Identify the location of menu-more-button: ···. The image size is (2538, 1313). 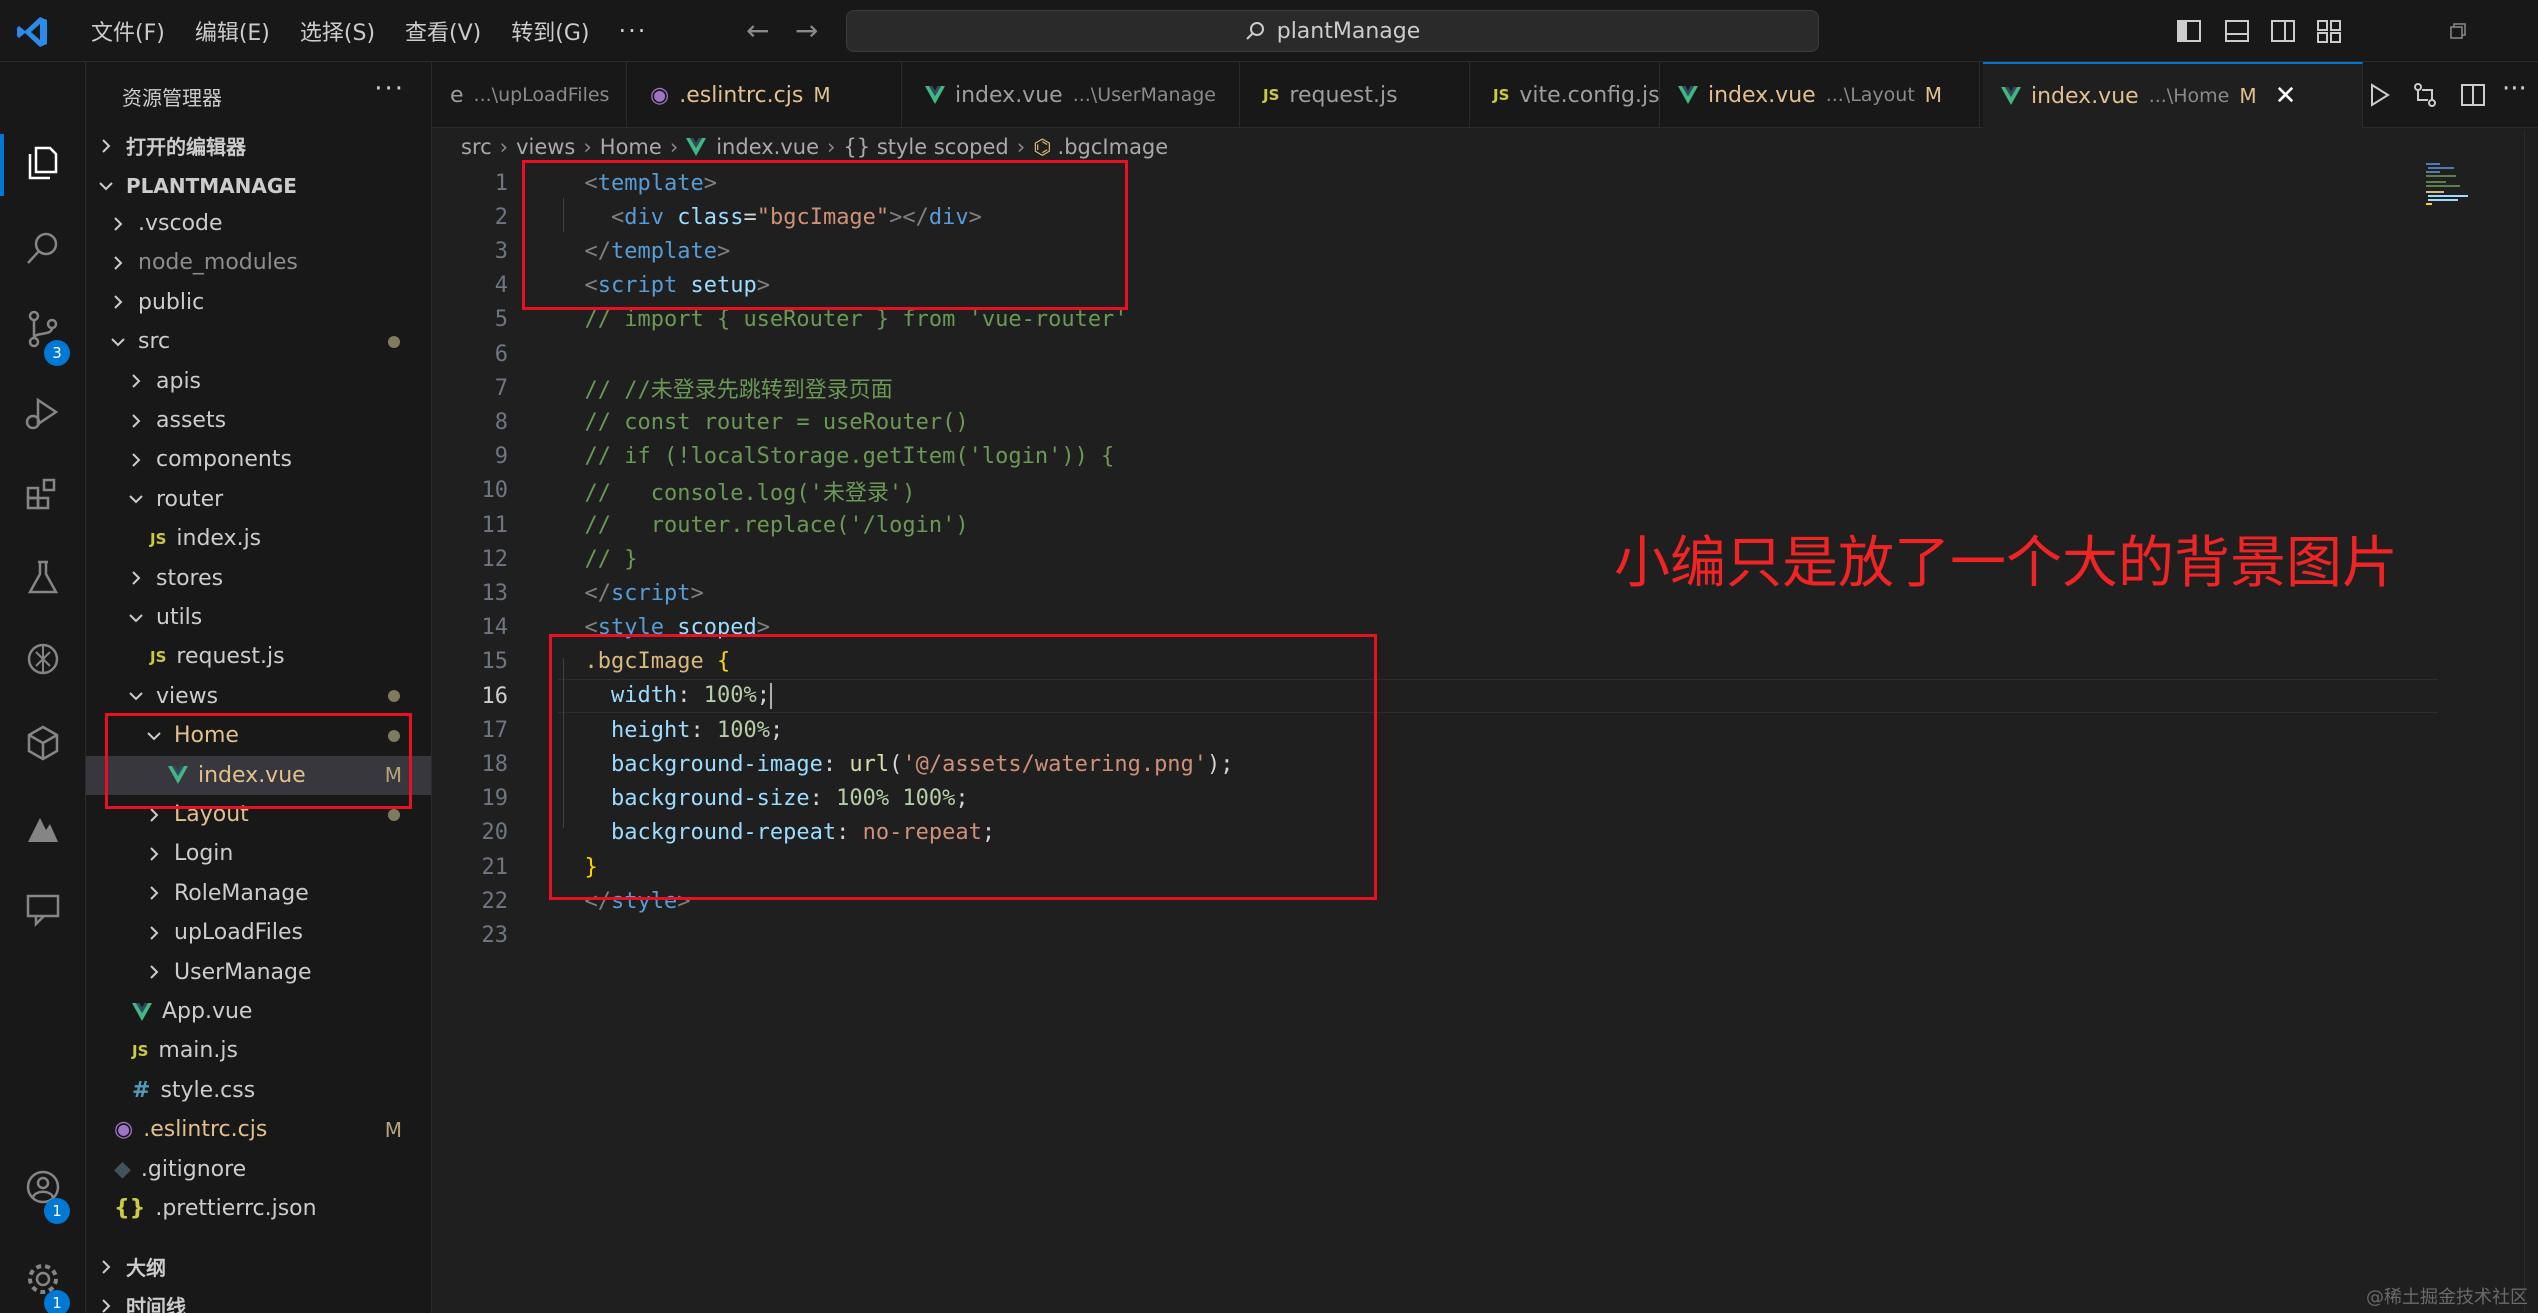
(632, 31).